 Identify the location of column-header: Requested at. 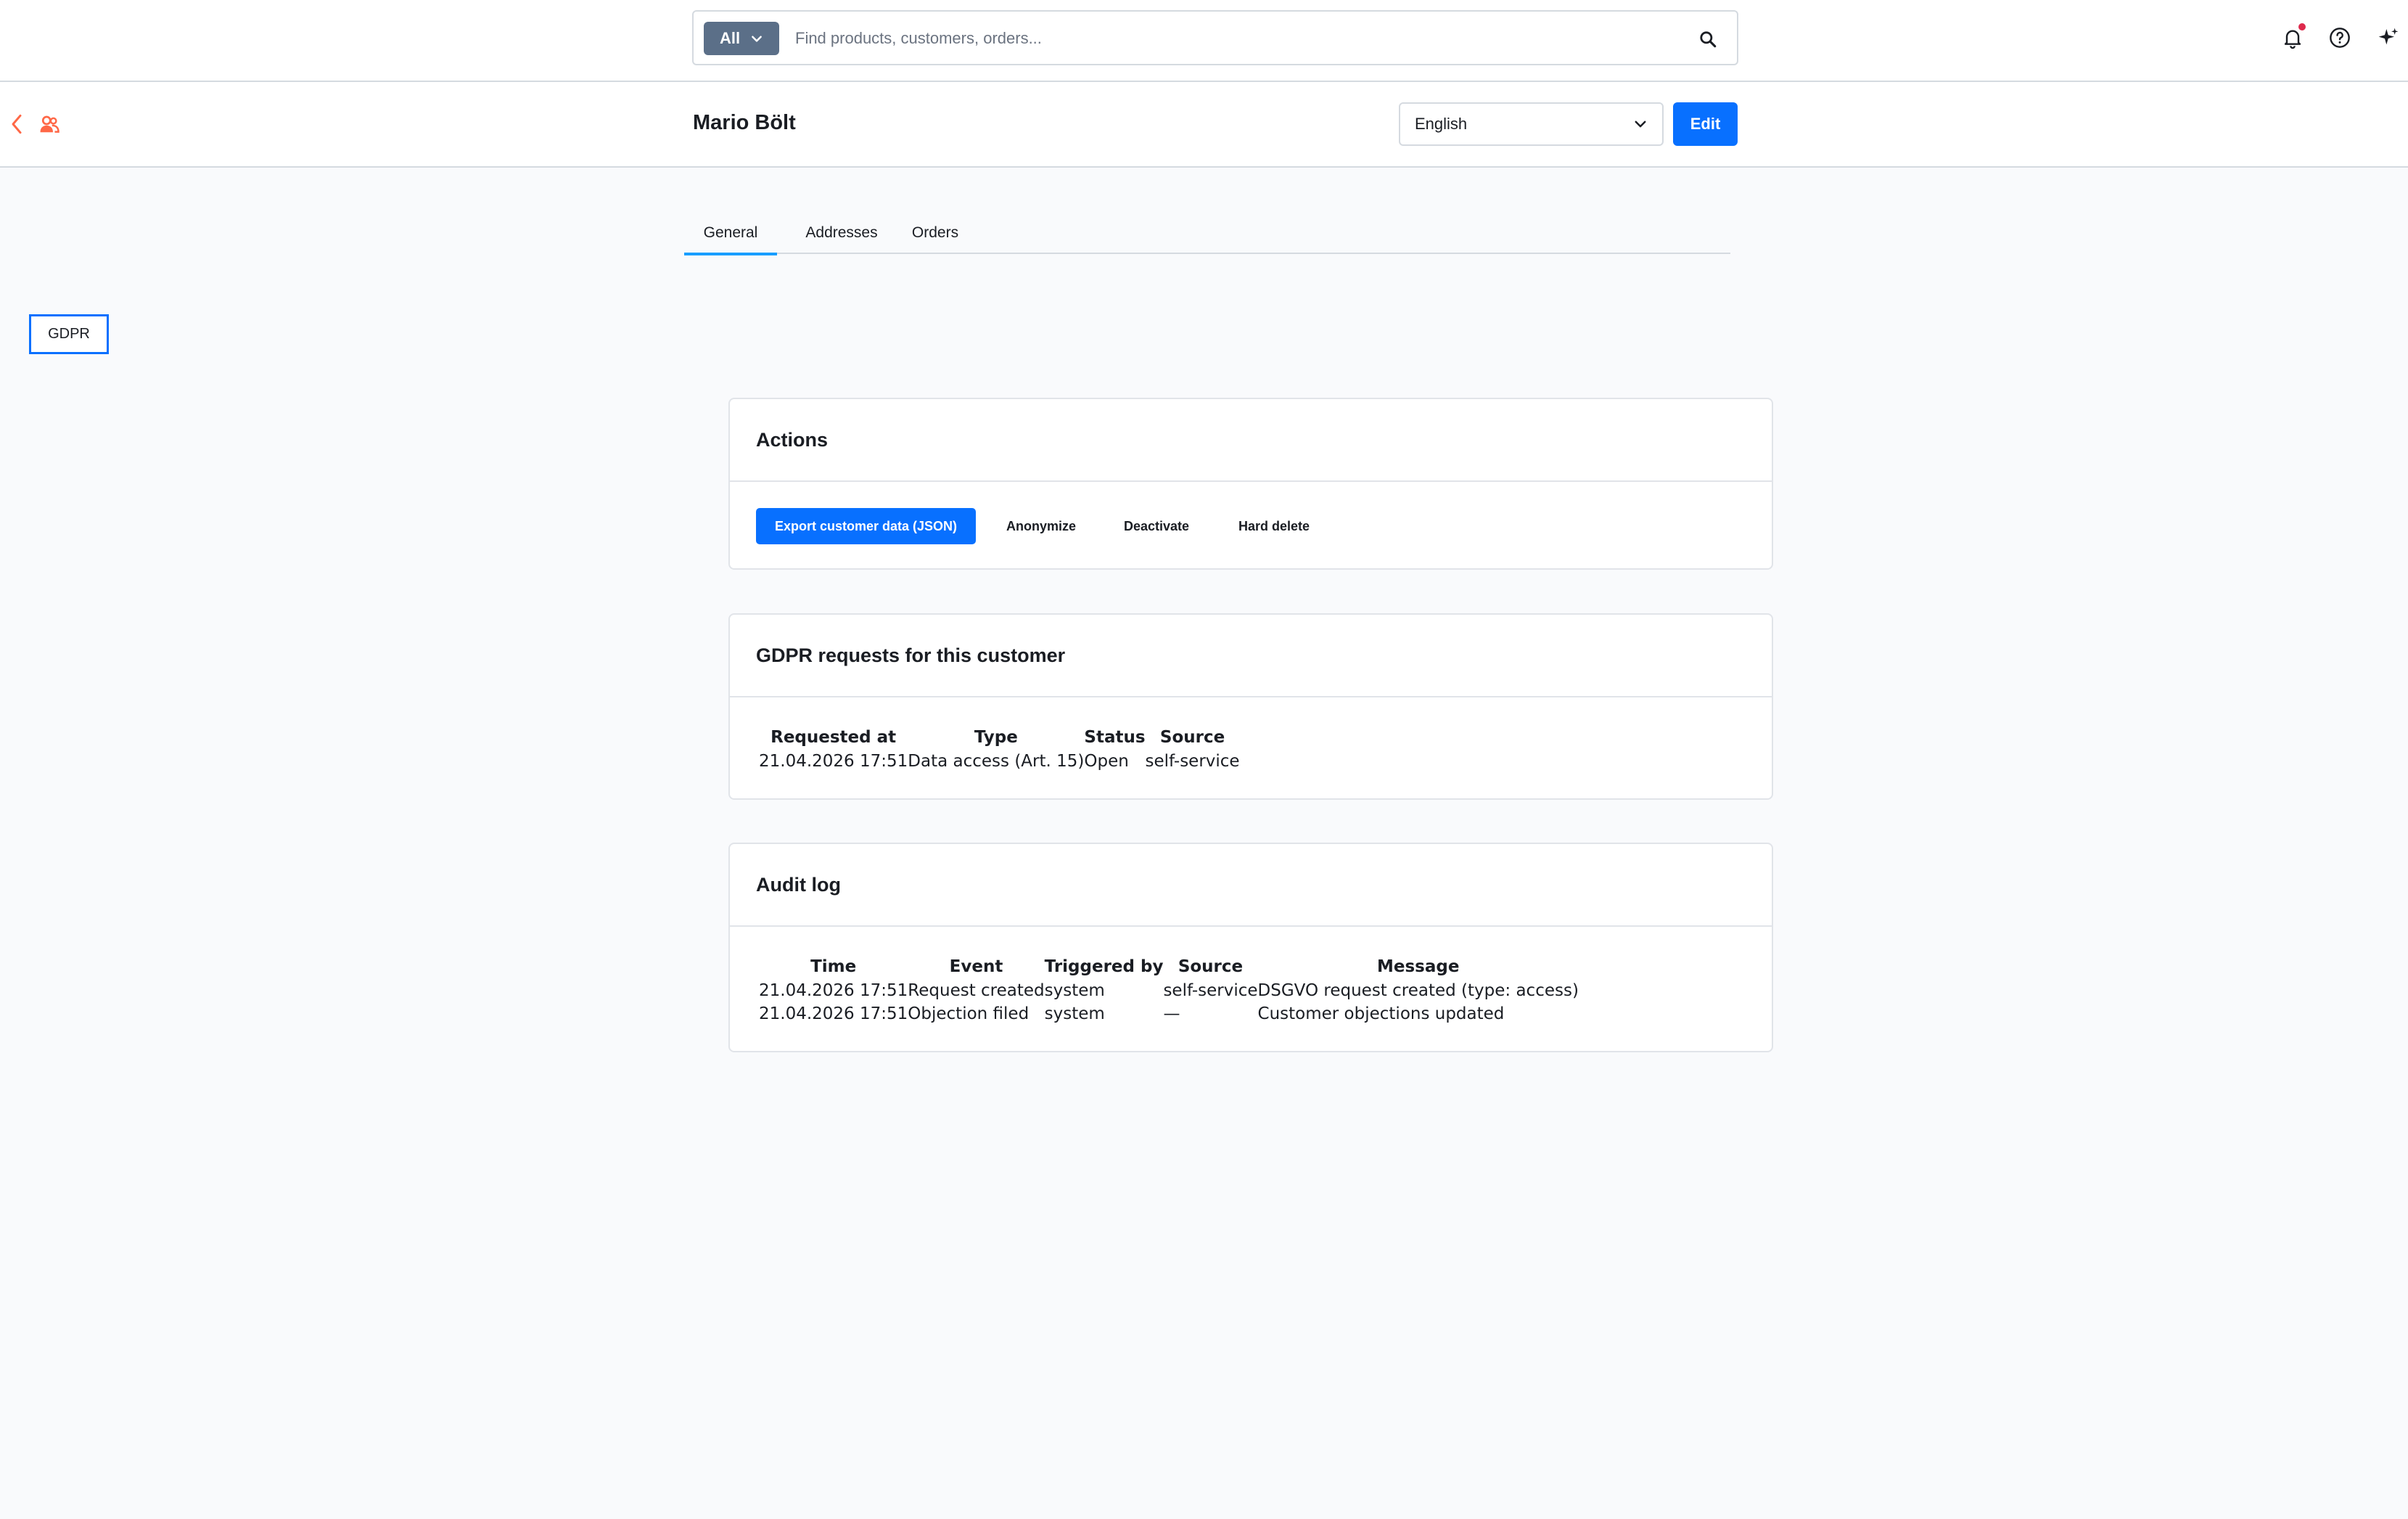
(834, 737).